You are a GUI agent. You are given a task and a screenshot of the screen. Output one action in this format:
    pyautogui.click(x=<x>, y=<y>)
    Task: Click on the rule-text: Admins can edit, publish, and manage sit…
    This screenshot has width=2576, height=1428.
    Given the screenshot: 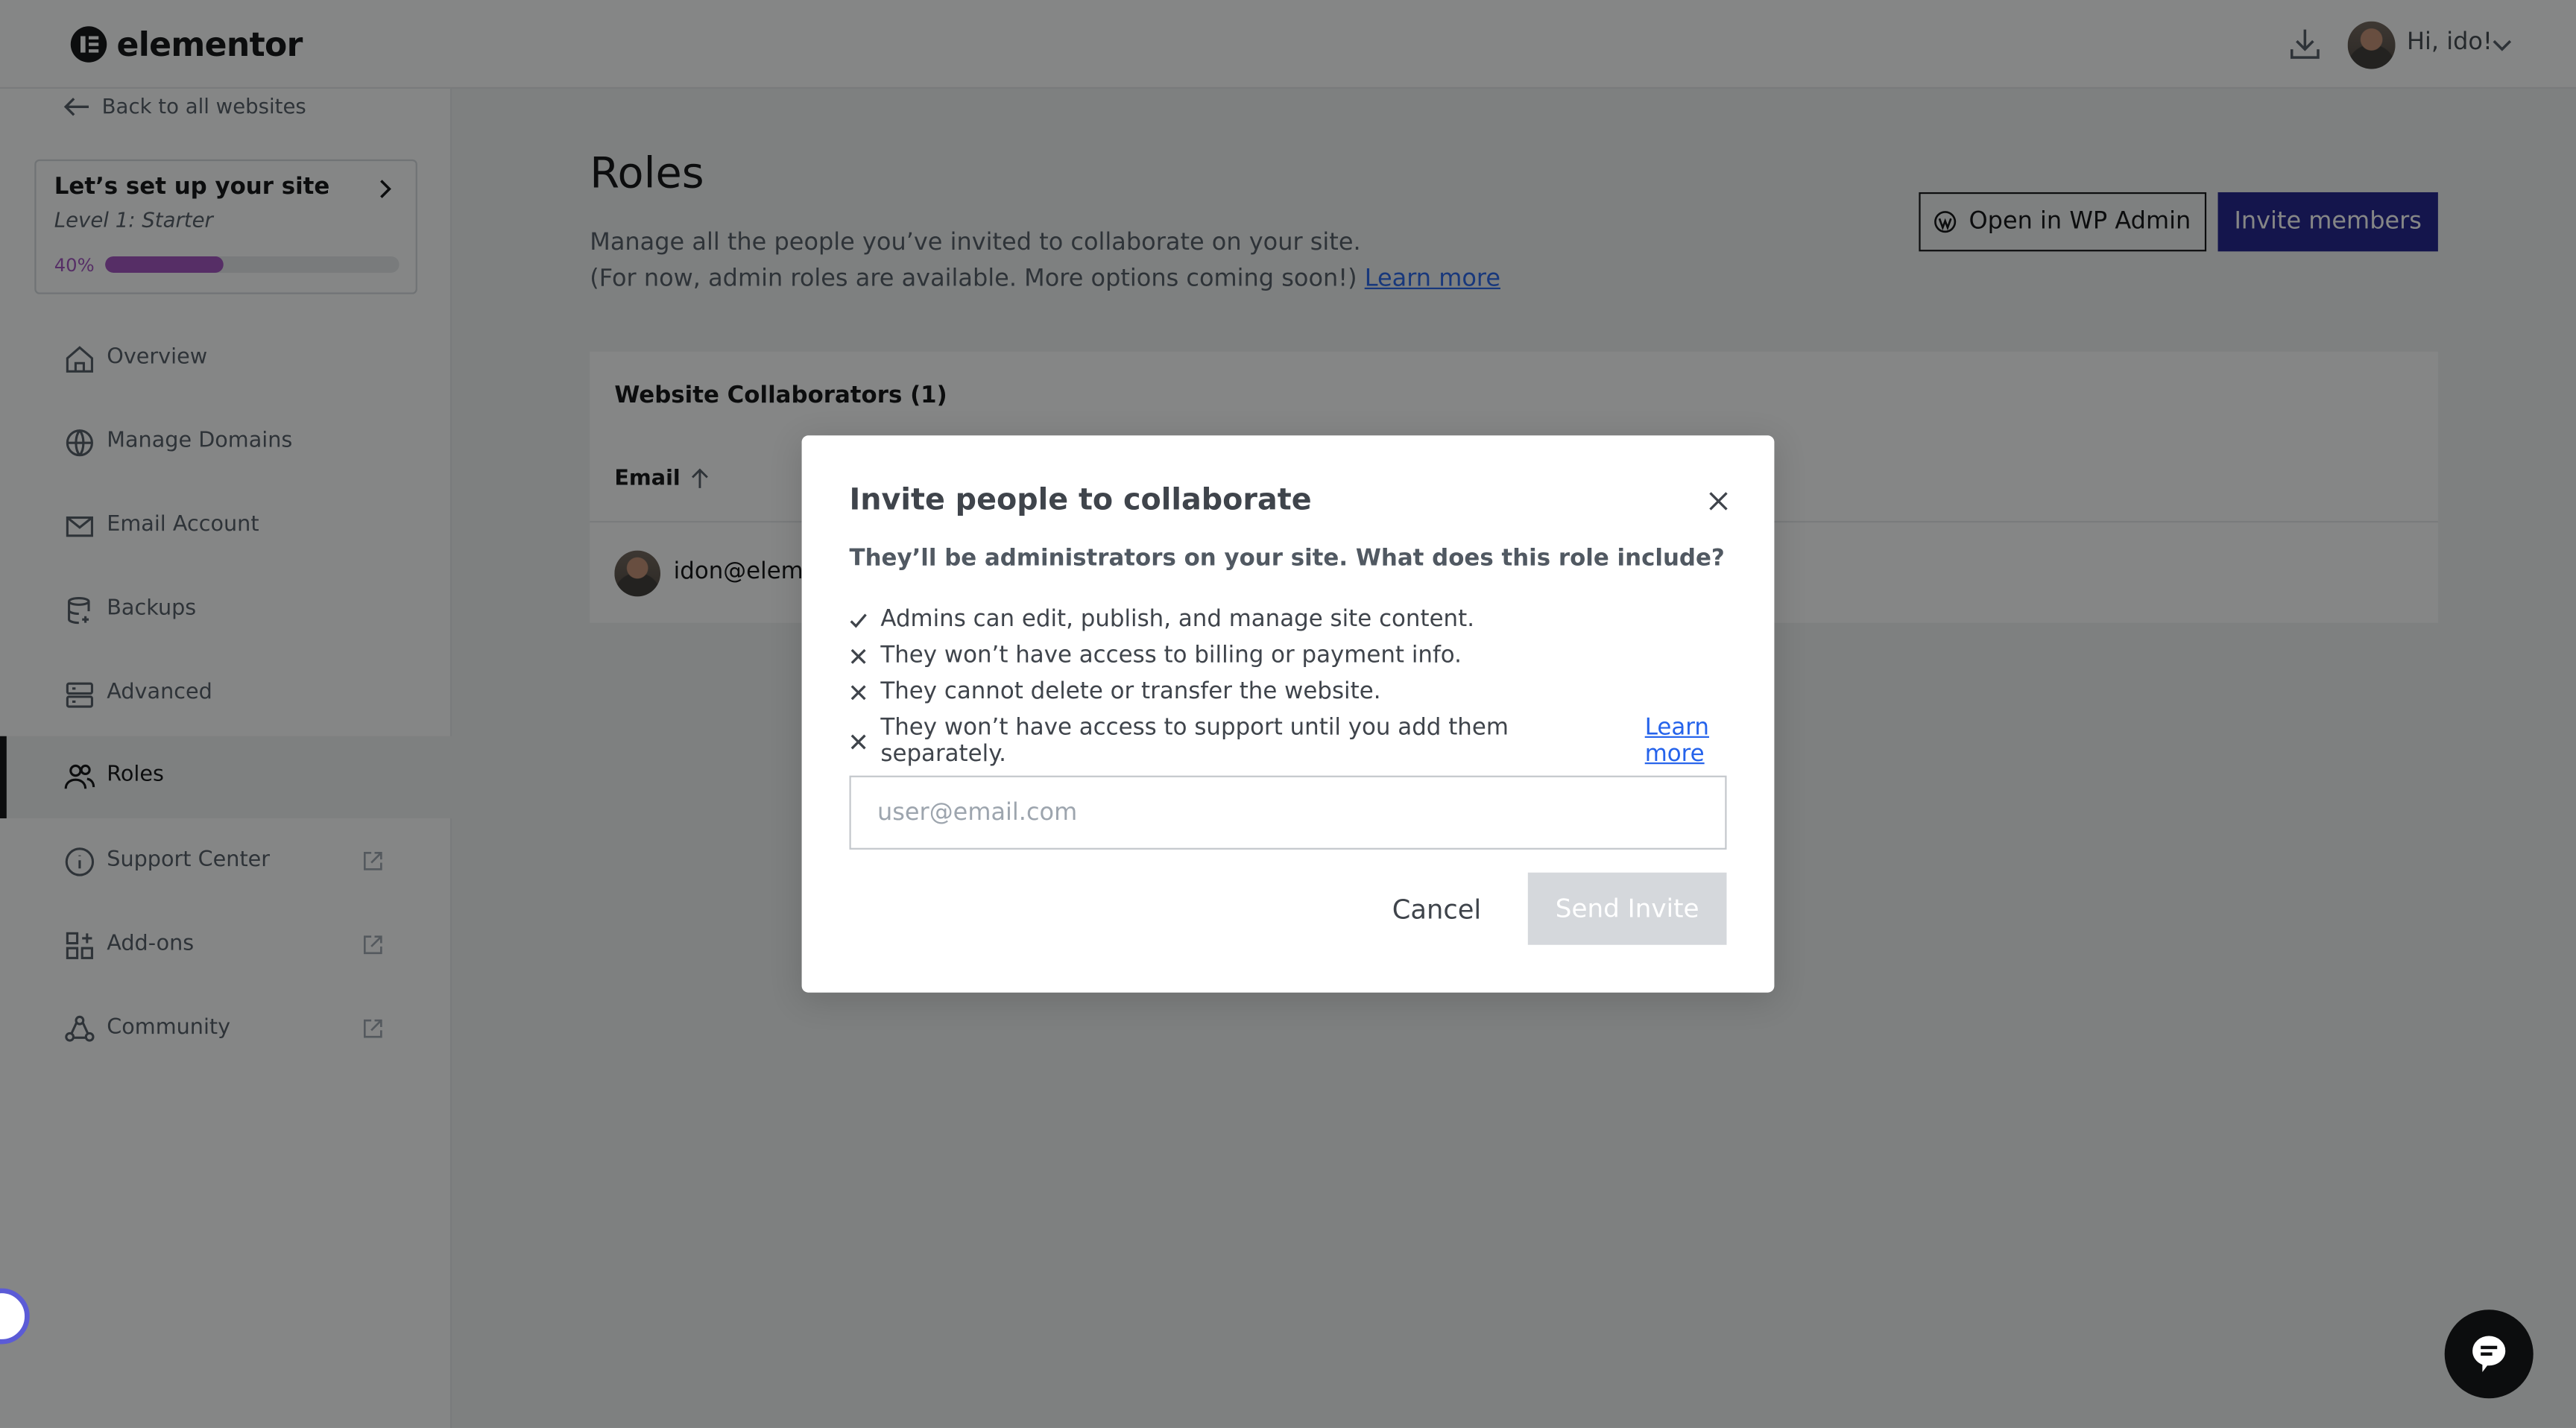 What is the action you would take?
    pyautogui.click(x=1177, y=619)
    